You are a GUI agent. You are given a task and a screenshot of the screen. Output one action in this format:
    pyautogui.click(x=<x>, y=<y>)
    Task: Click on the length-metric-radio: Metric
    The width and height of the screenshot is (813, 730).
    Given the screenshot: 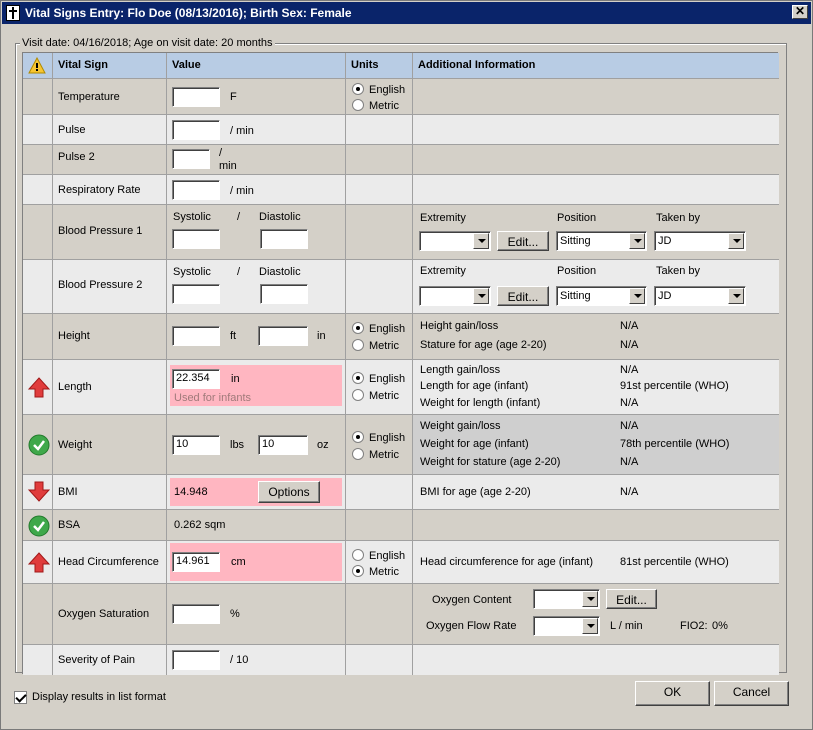 What is the action you would take?
    pyautogui.click(x=375, y=395)
    